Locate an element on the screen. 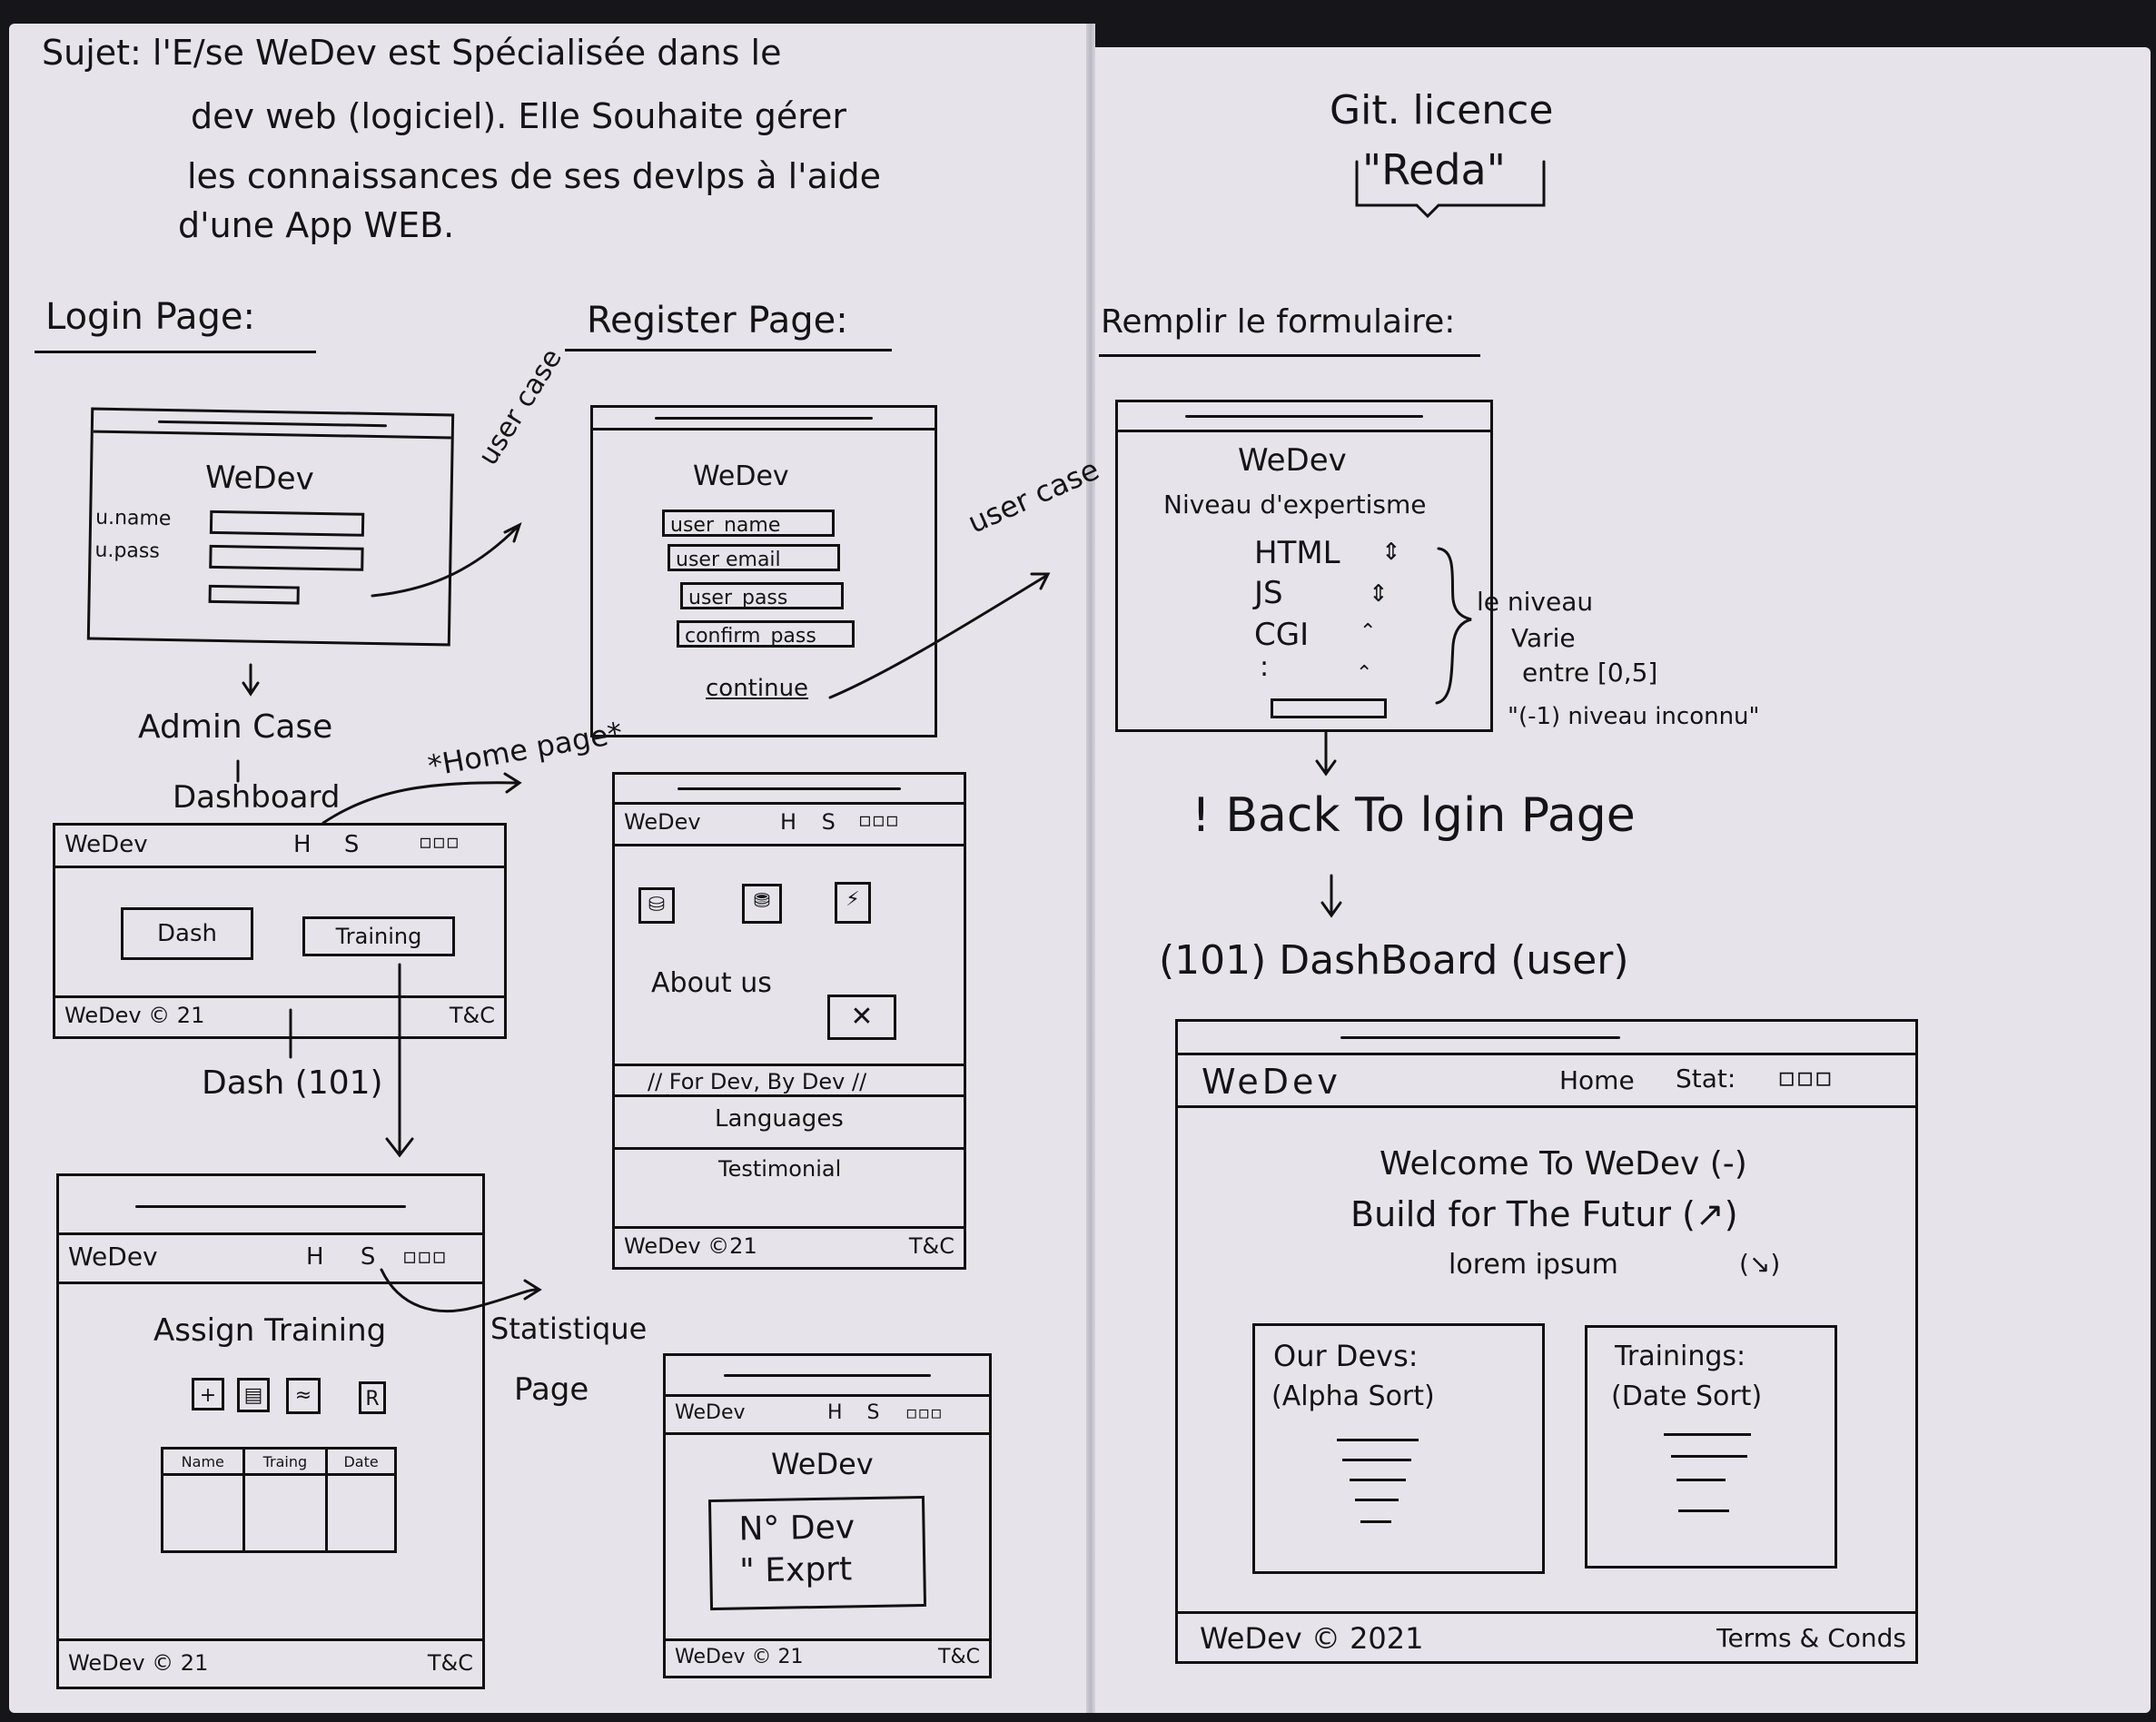  build-subheading: Build for The Futur (↗) is located at coordinates (1544, 1214).